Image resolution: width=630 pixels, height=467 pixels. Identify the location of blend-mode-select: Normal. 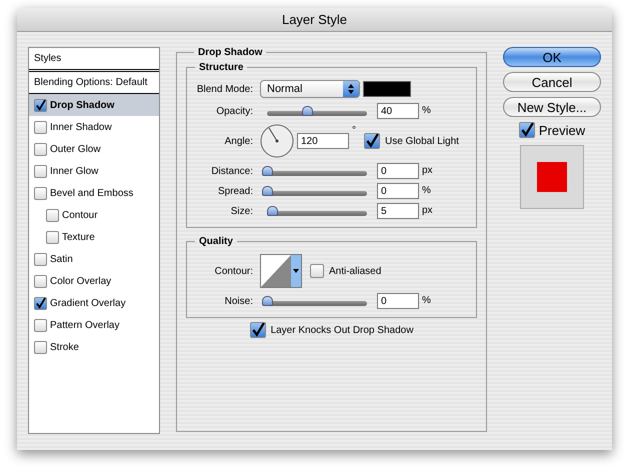
(310, 89).